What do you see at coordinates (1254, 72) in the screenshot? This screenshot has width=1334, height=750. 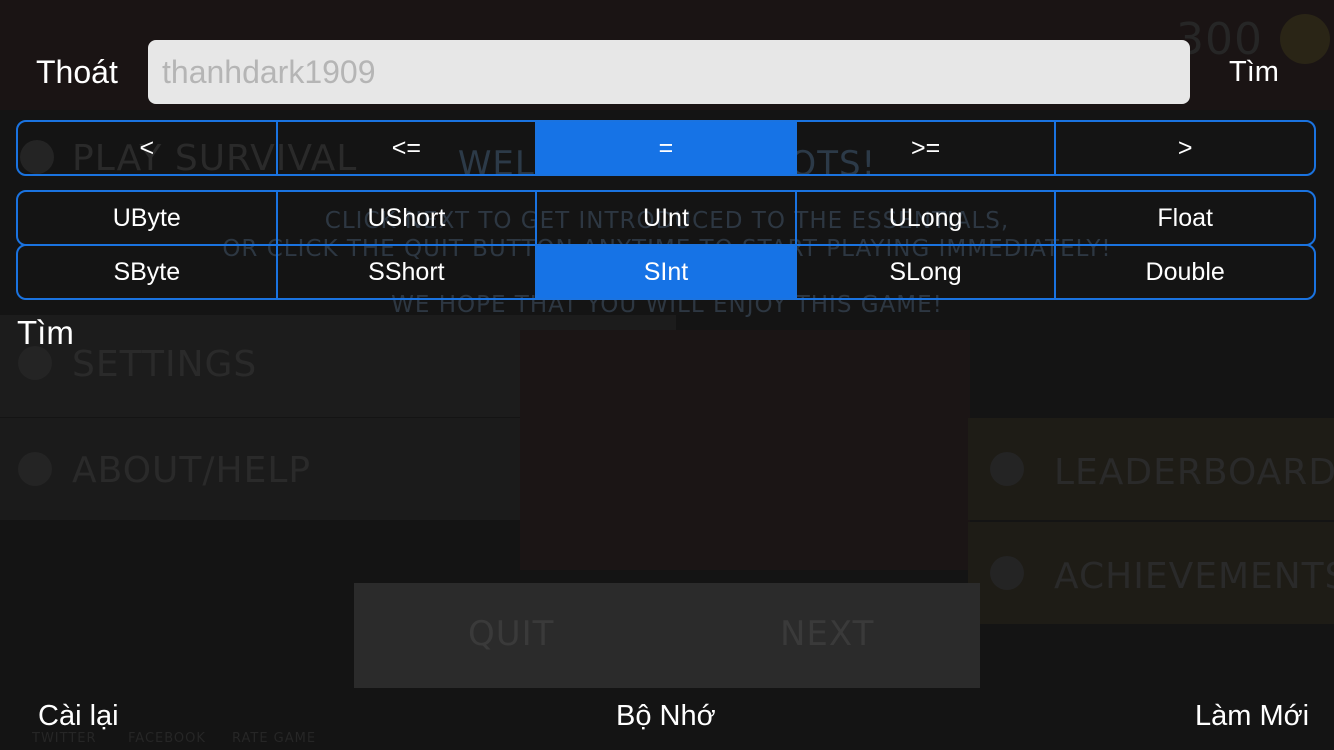 I see `search-button: Tìm` at bounding box center [1254, 72].